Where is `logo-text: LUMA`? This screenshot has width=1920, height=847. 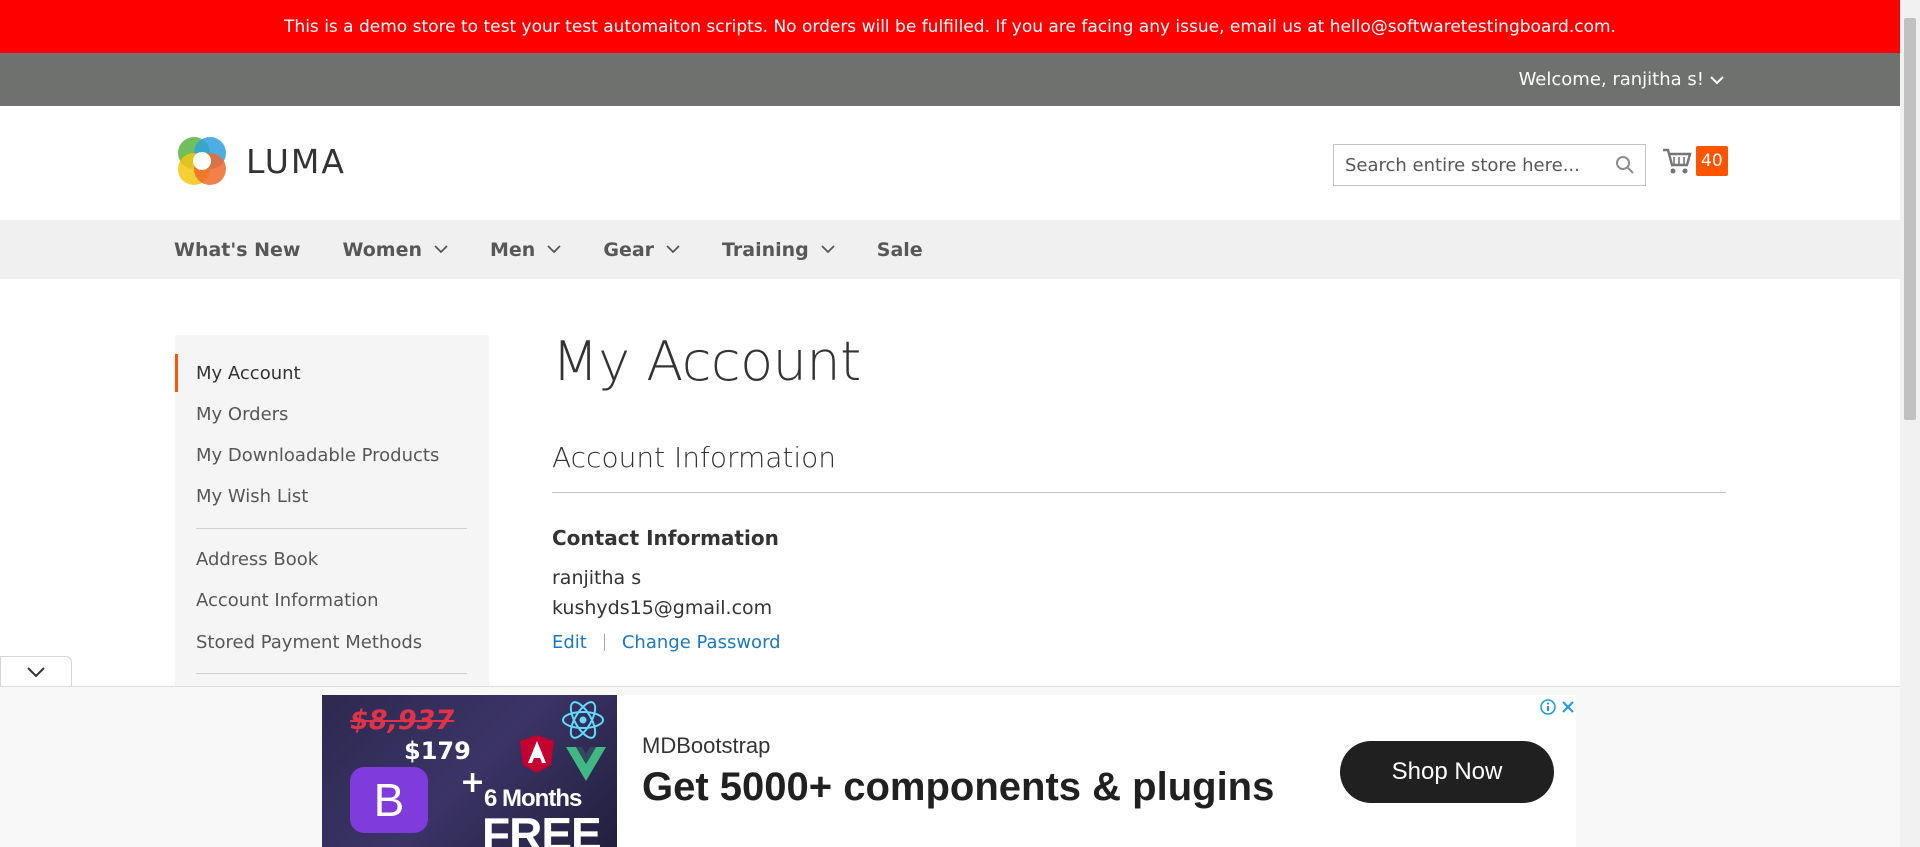 logo-text: LUMA is located at coordinates (296, 161).